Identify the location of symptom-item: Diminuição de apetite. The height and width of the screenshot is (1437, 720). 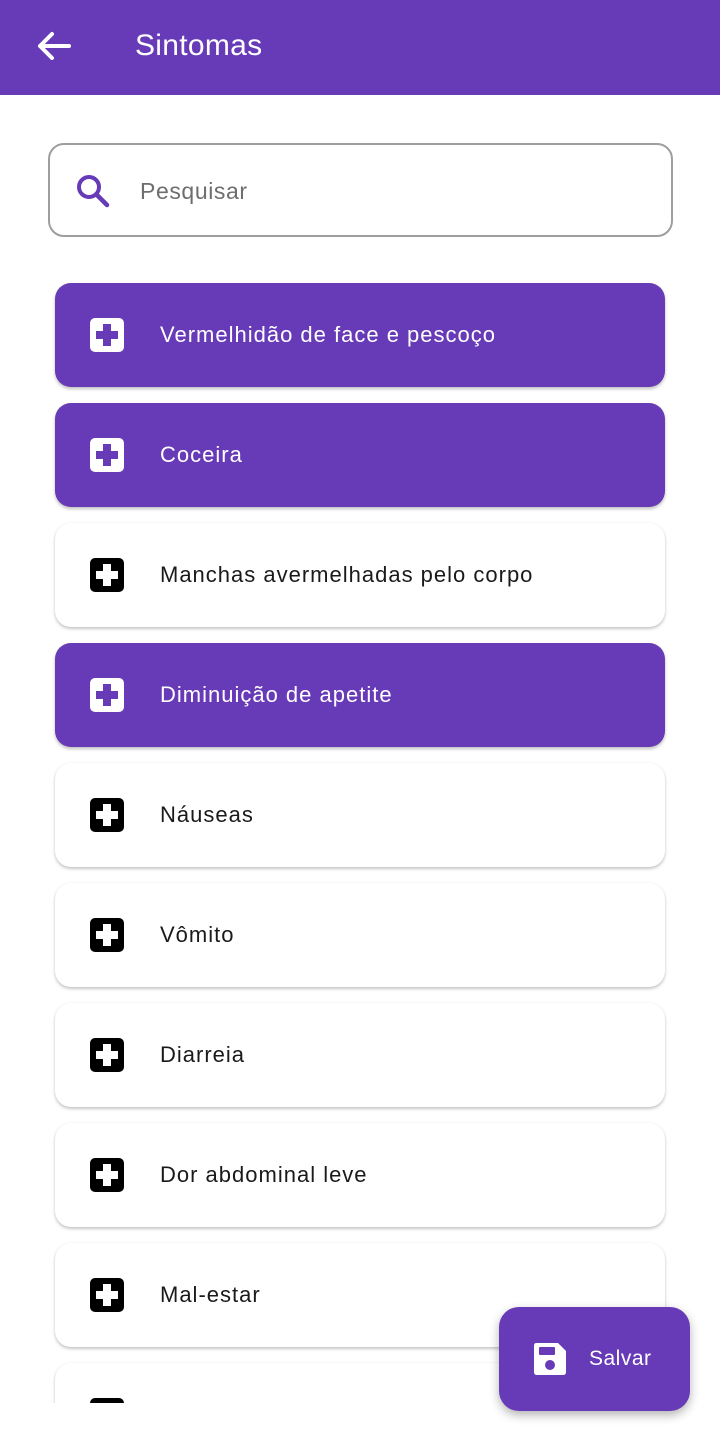
(360, 695).